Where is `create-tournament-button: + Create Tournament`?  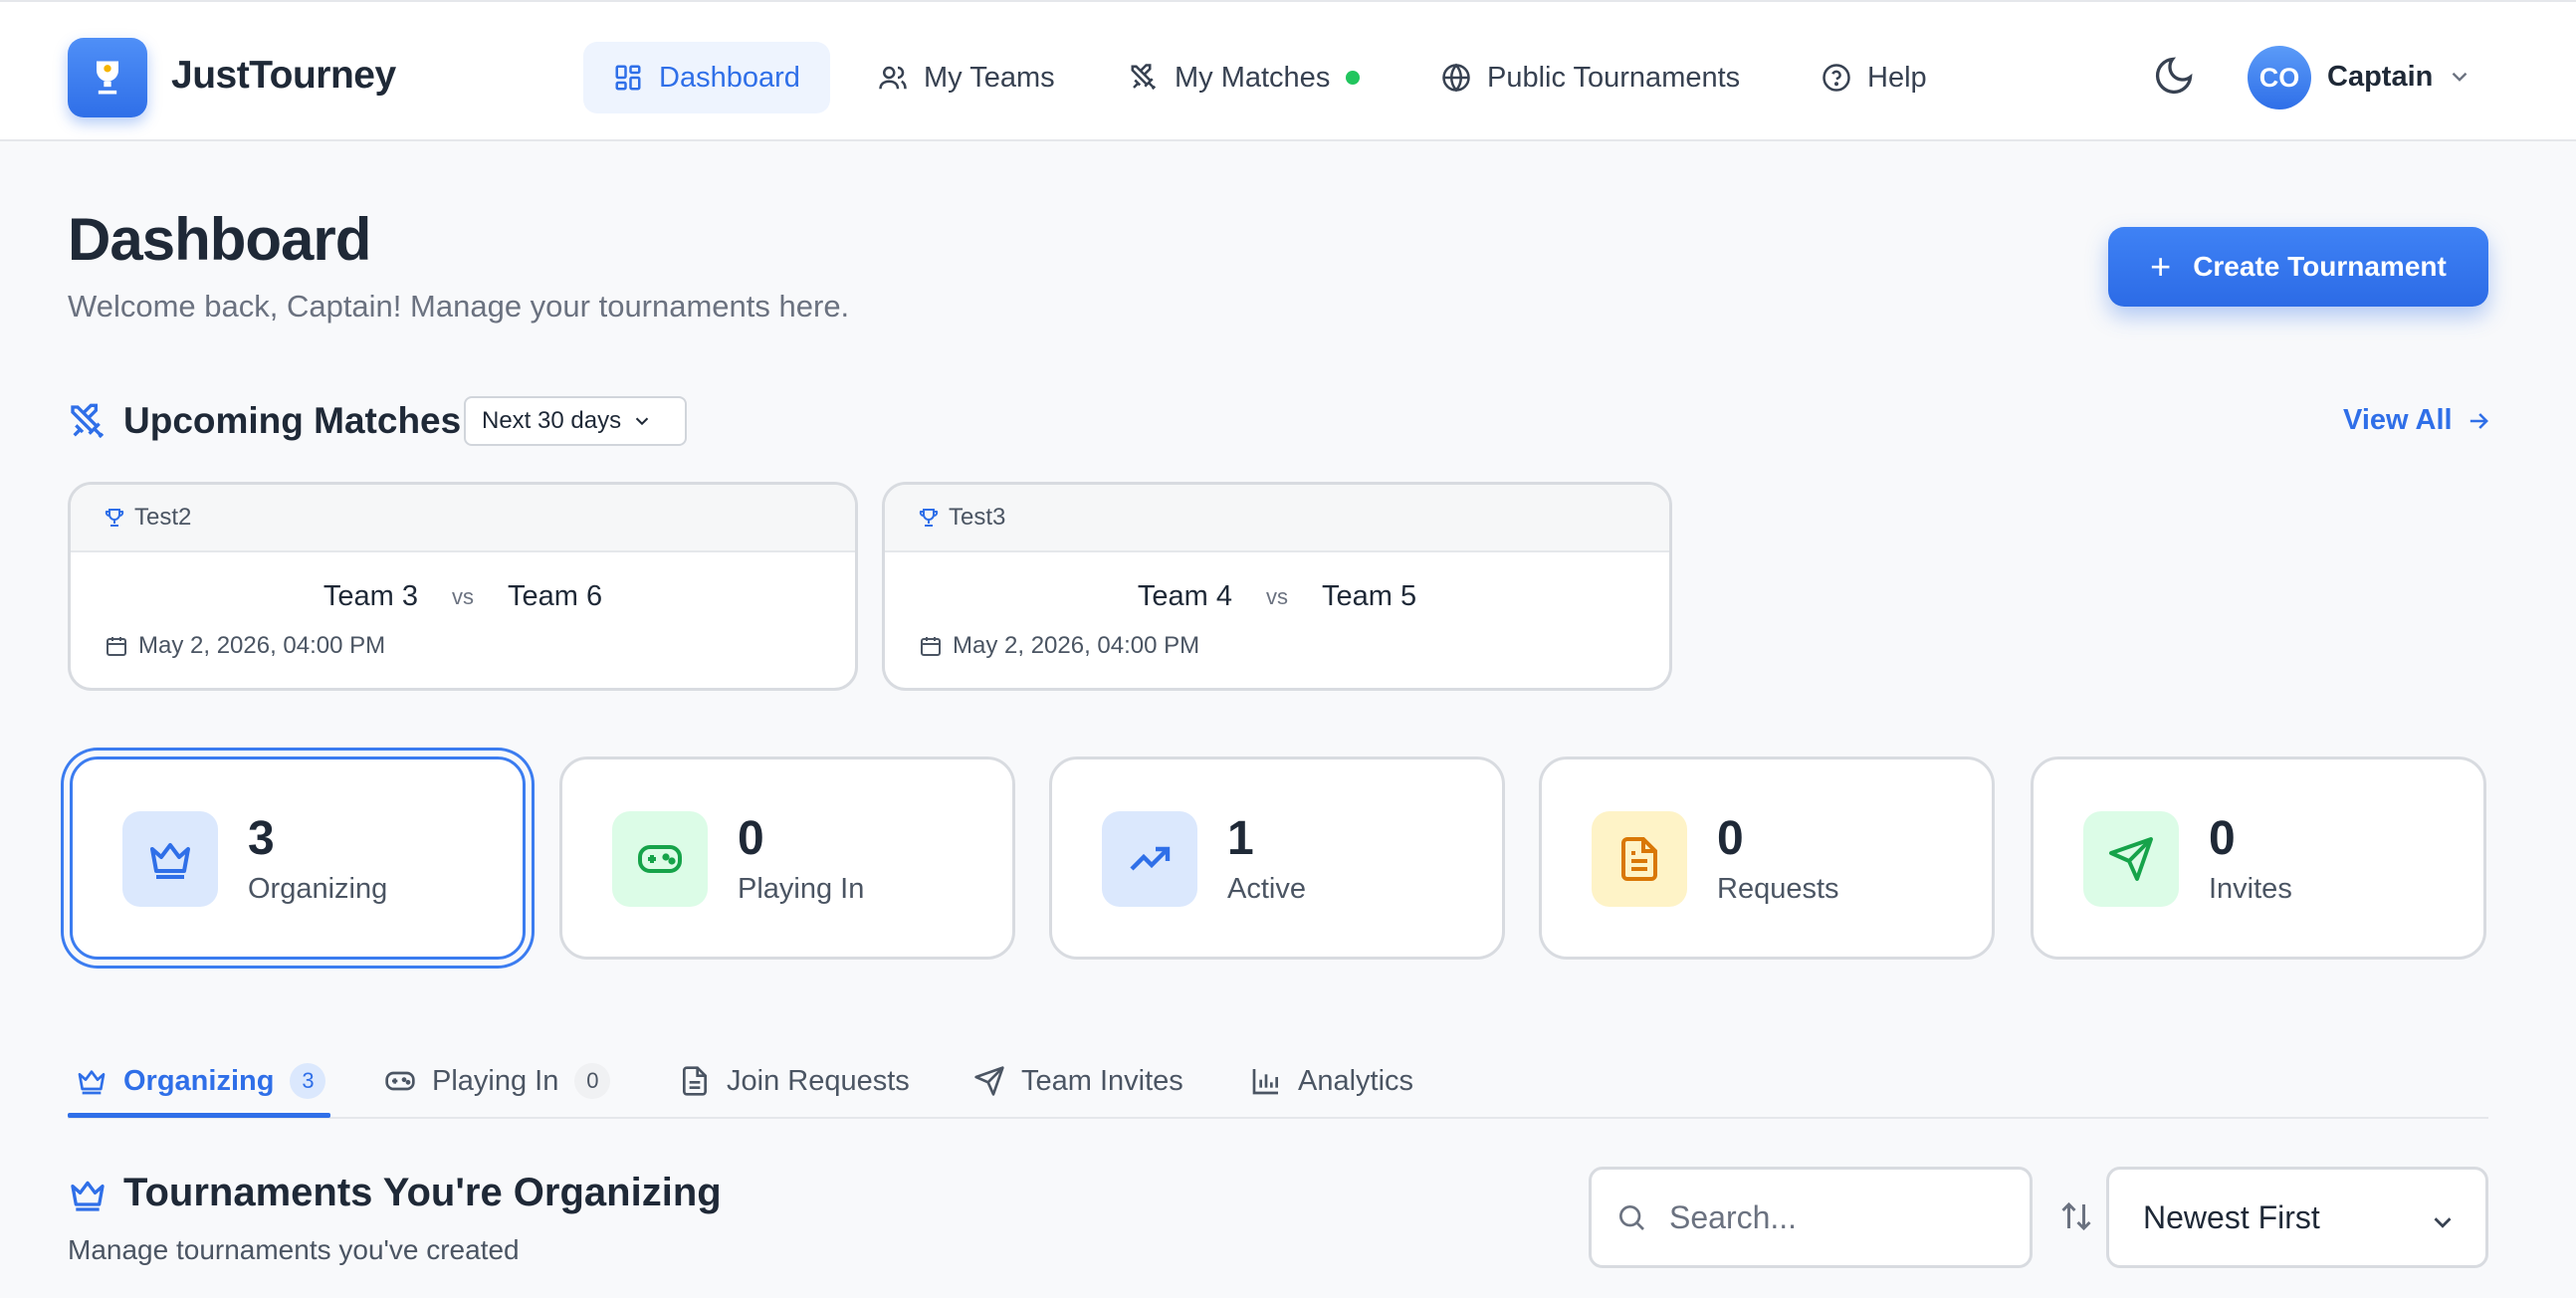 create-tournament-button: + Create Tournament is located at coordinates (2298, 267).